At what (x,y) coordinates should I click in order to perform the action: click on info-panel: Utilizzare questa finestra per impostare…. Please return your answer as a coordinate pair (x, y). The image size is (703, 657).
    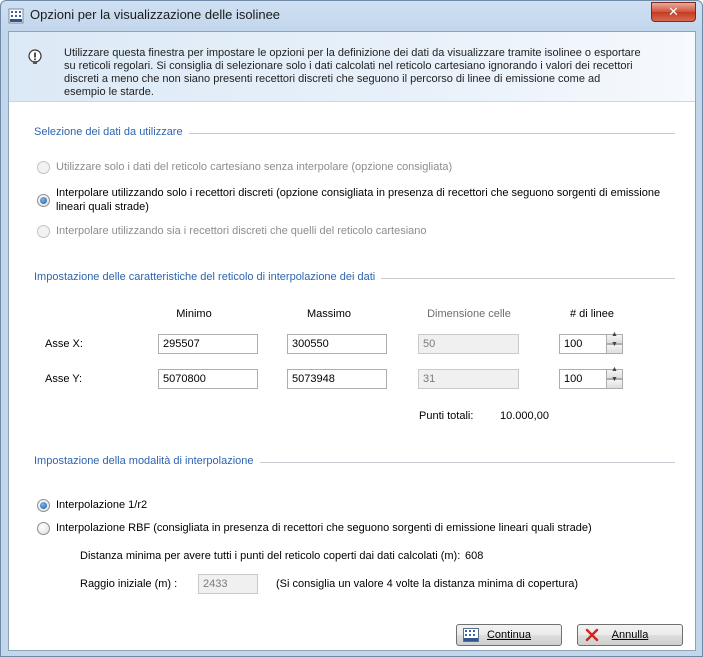
    Looking at the image, I should click on (352, 67).